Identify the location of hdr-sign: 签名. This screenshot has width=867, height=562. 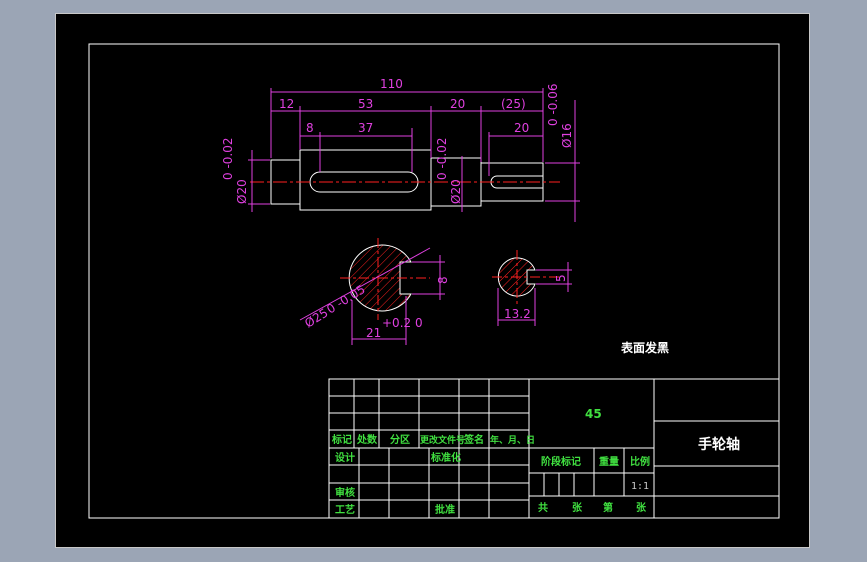
(473, 439).